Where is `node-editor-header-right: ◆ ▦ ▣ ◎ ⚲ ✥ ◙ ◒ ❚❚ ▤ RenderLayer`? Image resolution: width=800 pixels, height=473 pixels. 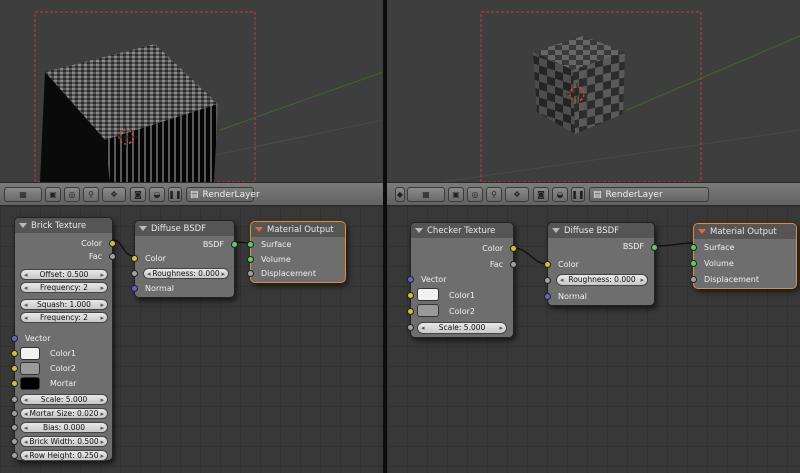 node-editor-header-right: ◆ ▦ ▣ ◎ ⚲ ✥ ◙ ◒ ❚❚ ▤ RenderLayer is located at coordinates (593, 194).